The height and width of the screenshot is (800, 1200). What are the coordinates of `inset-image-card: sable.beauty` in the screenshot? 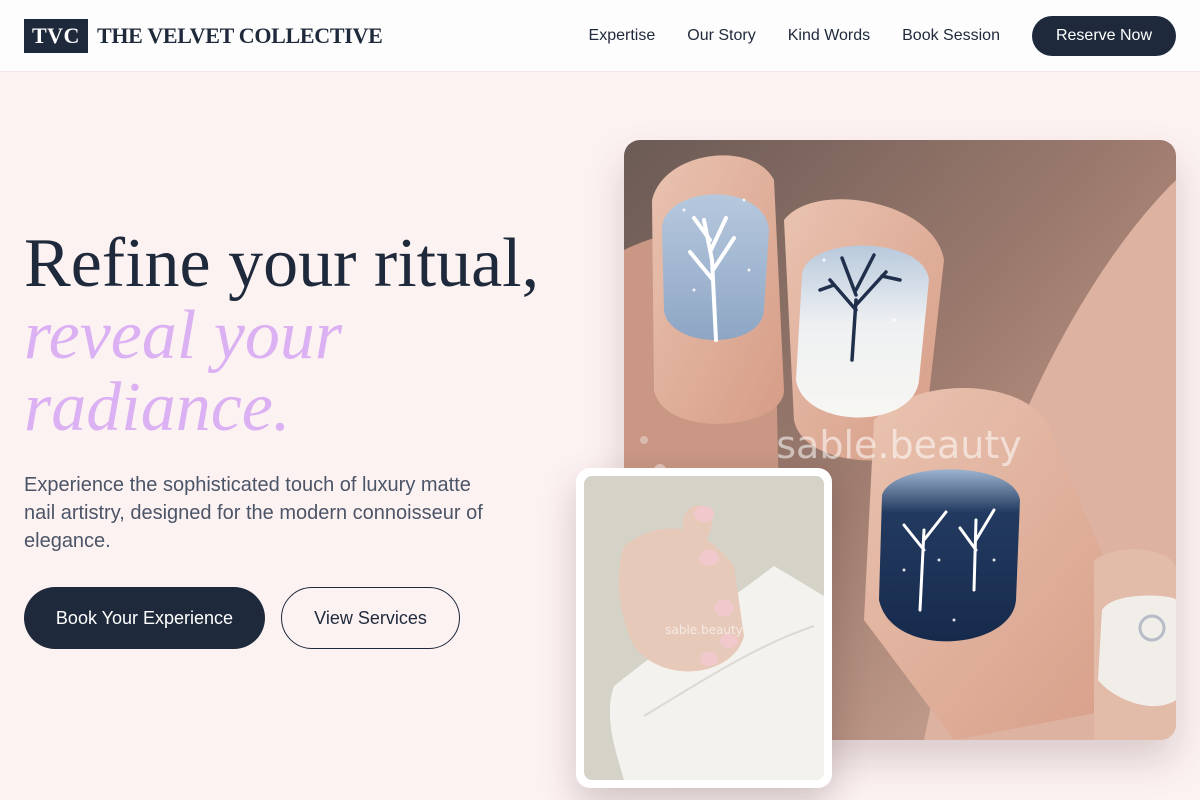 It's located at (704, 628).